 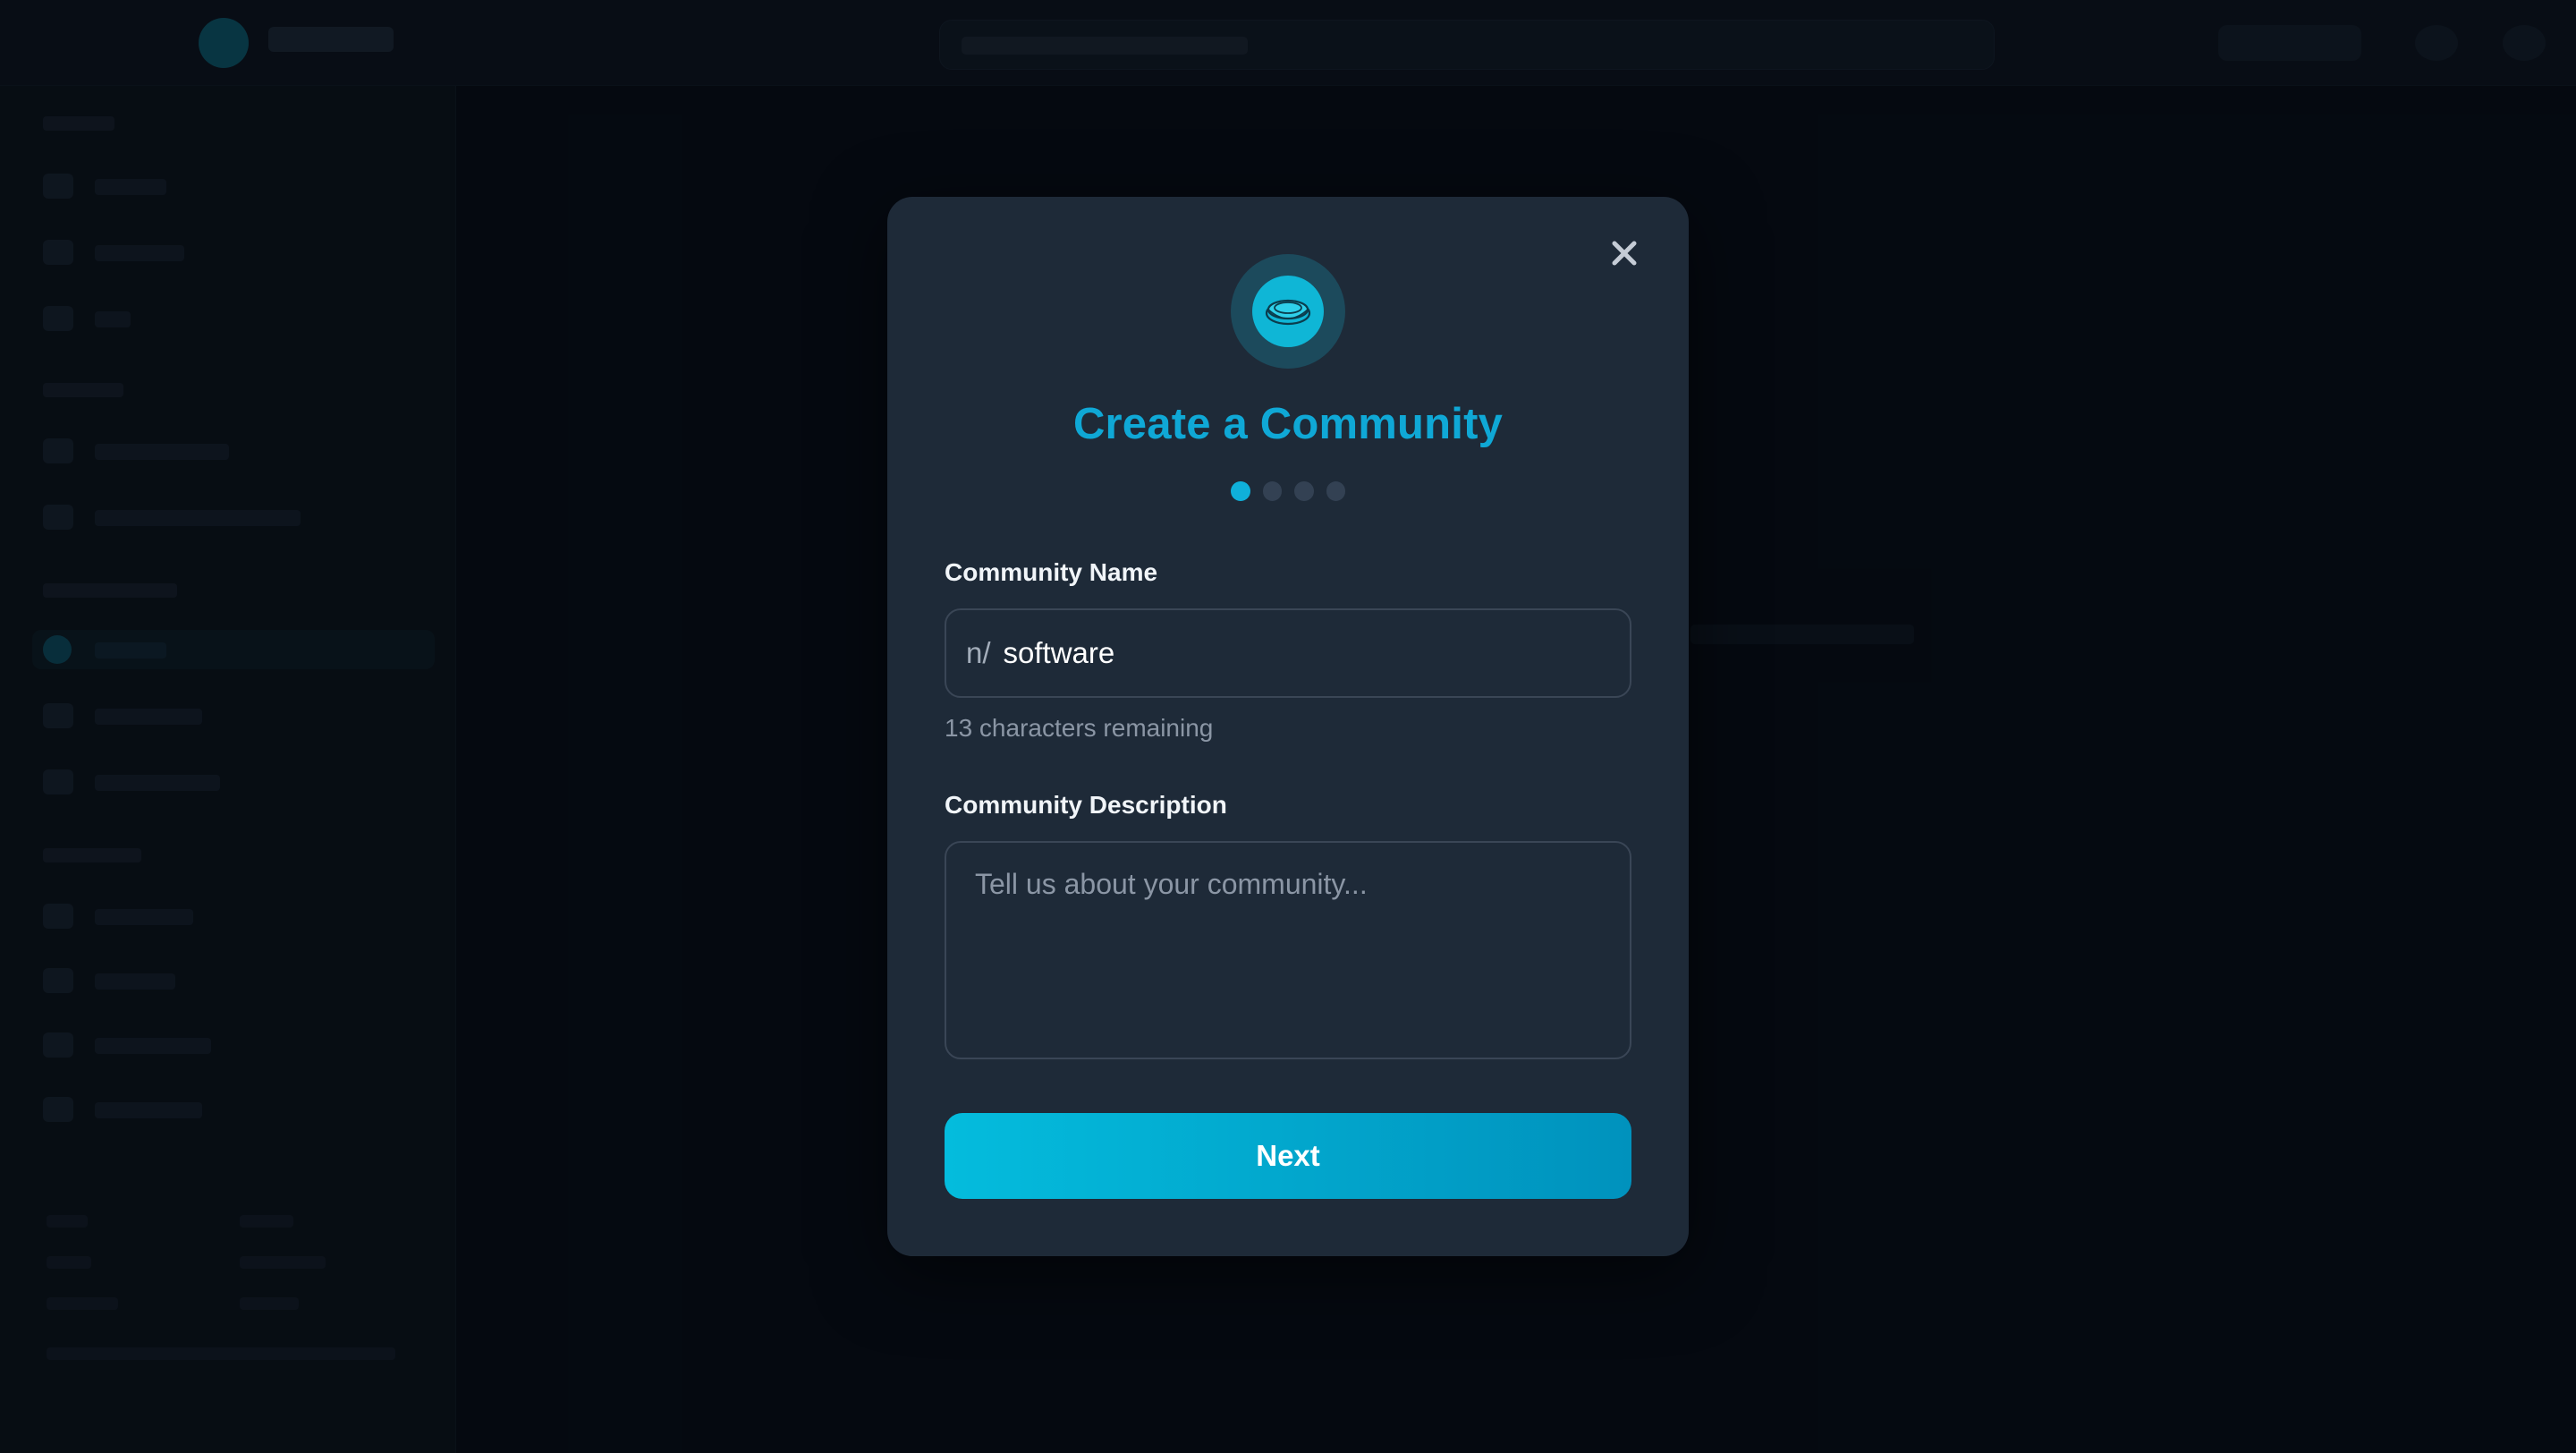 I want to click on step-indicator, so click(x=1288, y=491).